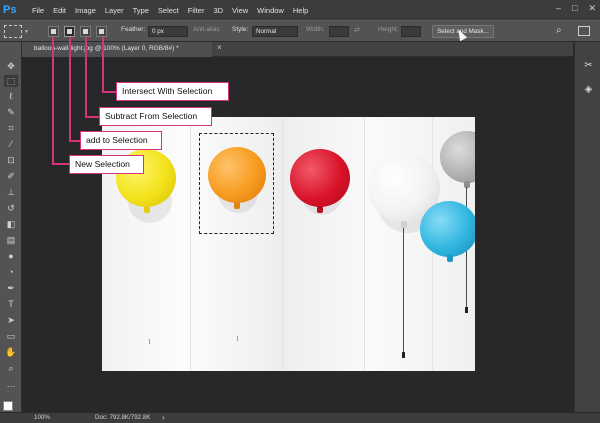 Image resolution: width=600 pixels, height=423 pixels. What do you see at coordinates (270, 10) in the screenshot?
I see `menu-window: Window` at bounding box center [270, 10].